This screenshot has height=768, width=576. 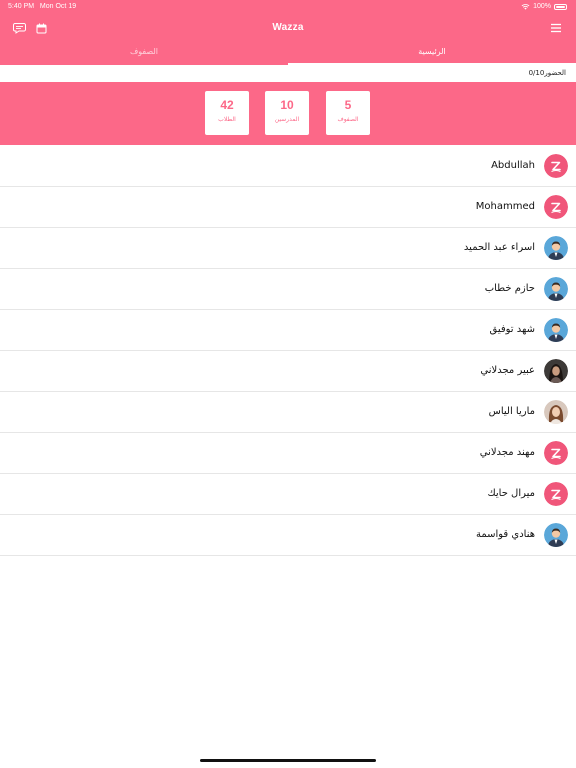 What do you see at coordinates (507, 370) in the screenshot?
I see `list-item-name: عبير مجدلاني` at bounding box center [507, 370].